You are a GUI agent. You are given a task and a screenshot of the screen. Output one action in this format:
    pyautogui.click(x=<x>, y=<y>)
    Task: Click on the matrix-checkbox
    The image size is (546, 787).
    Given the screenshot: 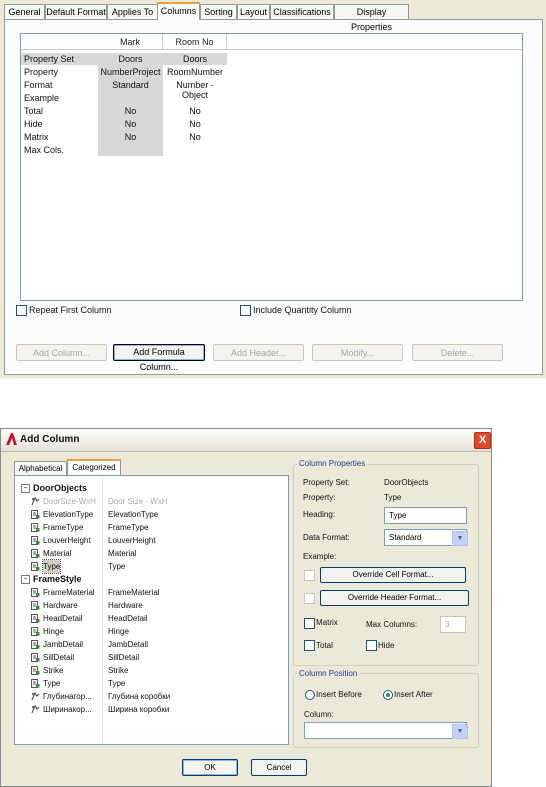 What is the action you would take?
    pyautogui.click(x=309, y=623)
    